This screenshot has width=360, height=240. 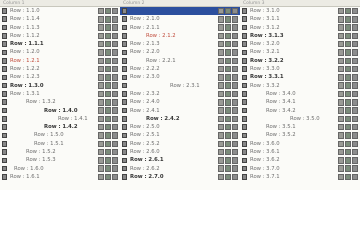 I want to click on list-item: Row : 3.5.2, so click(x=300, y=135).